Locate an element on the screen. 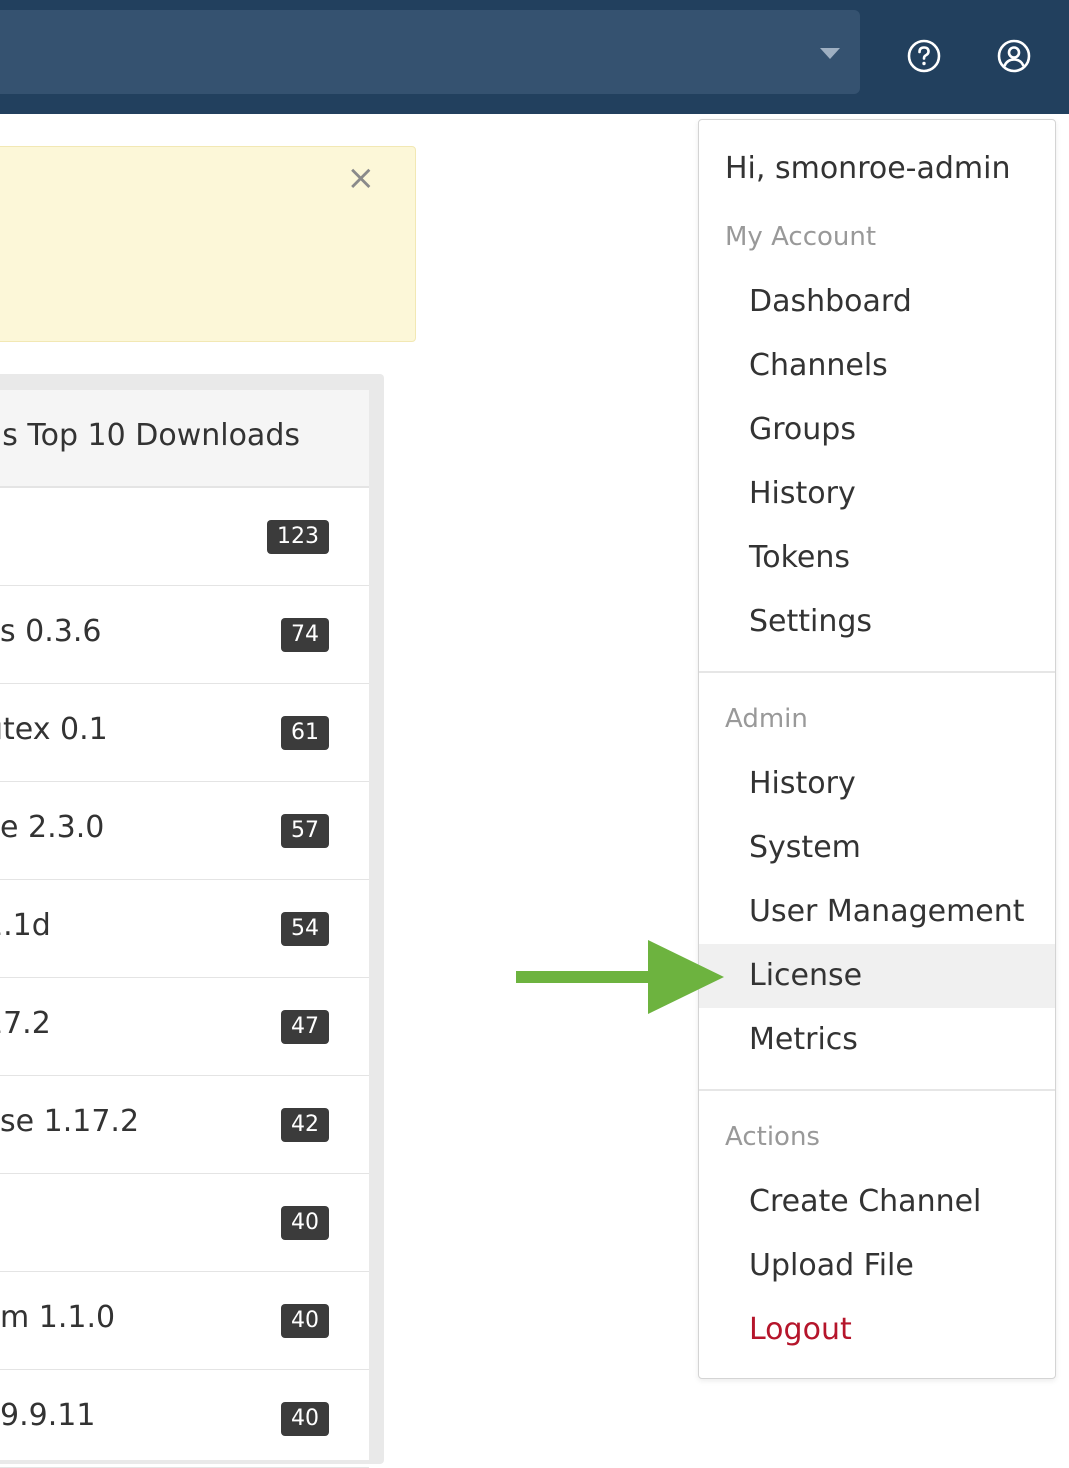 This screenshot has width=1069, height=1468. table-row: se 1.17.2 42 is located at coordinates (184, 1125).